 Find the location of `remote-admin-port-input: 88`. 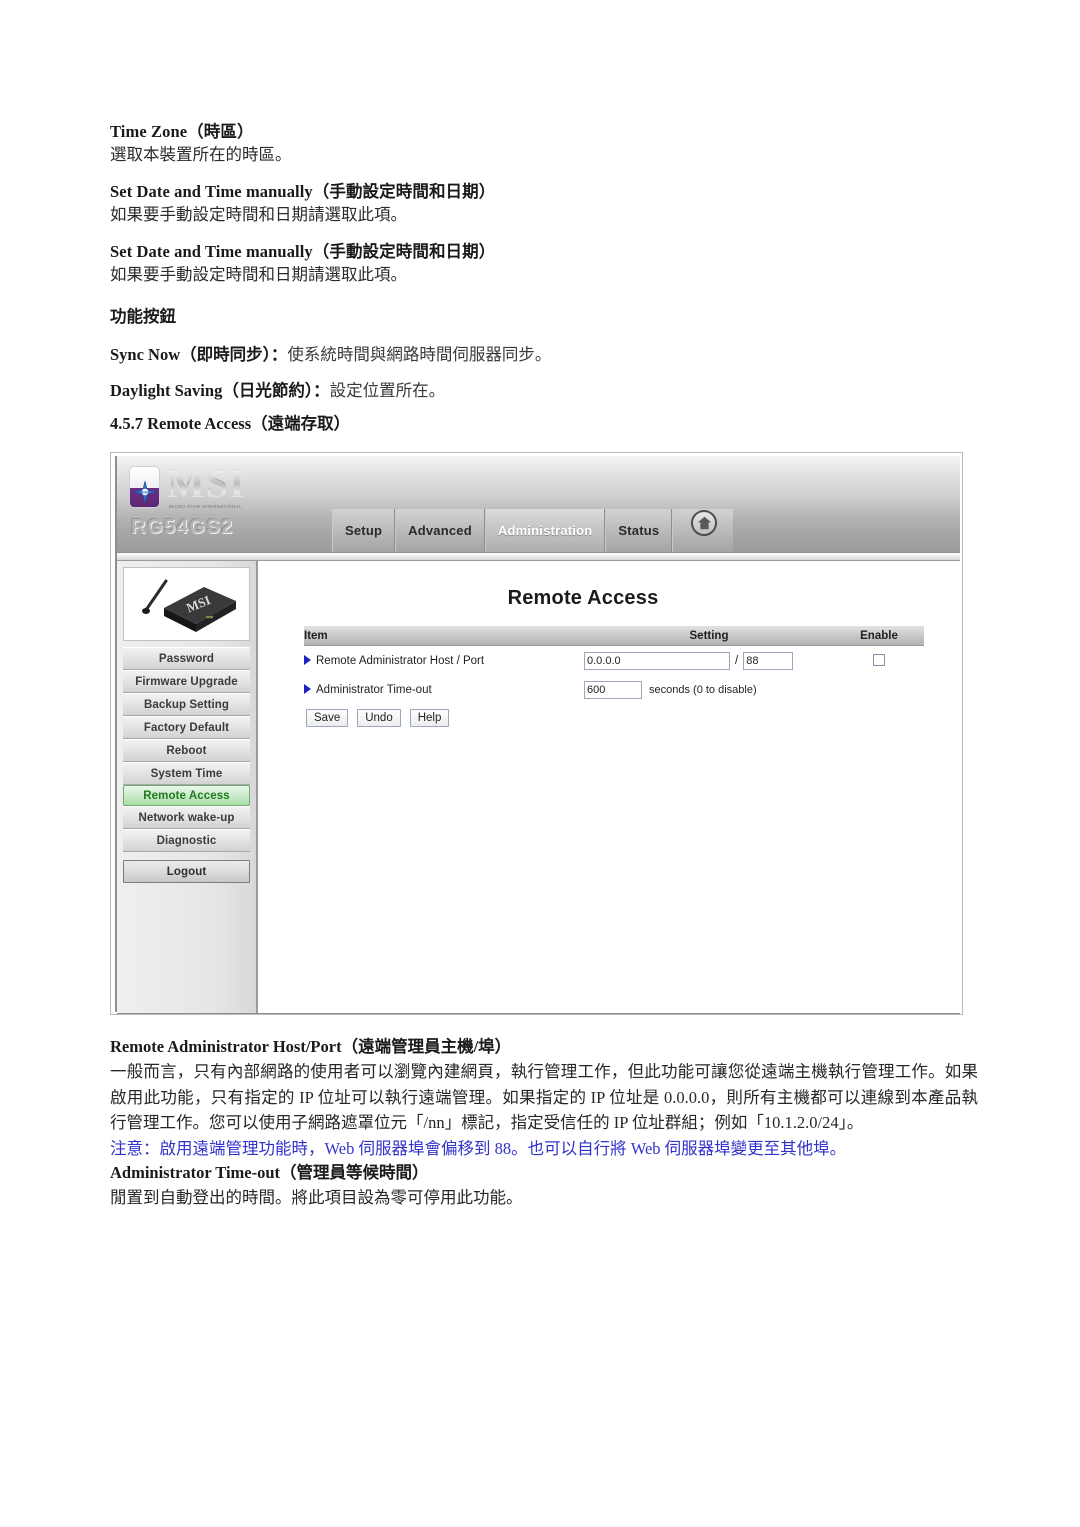

remote-admin-port-input: 88 is located at coordinates (768, 661).